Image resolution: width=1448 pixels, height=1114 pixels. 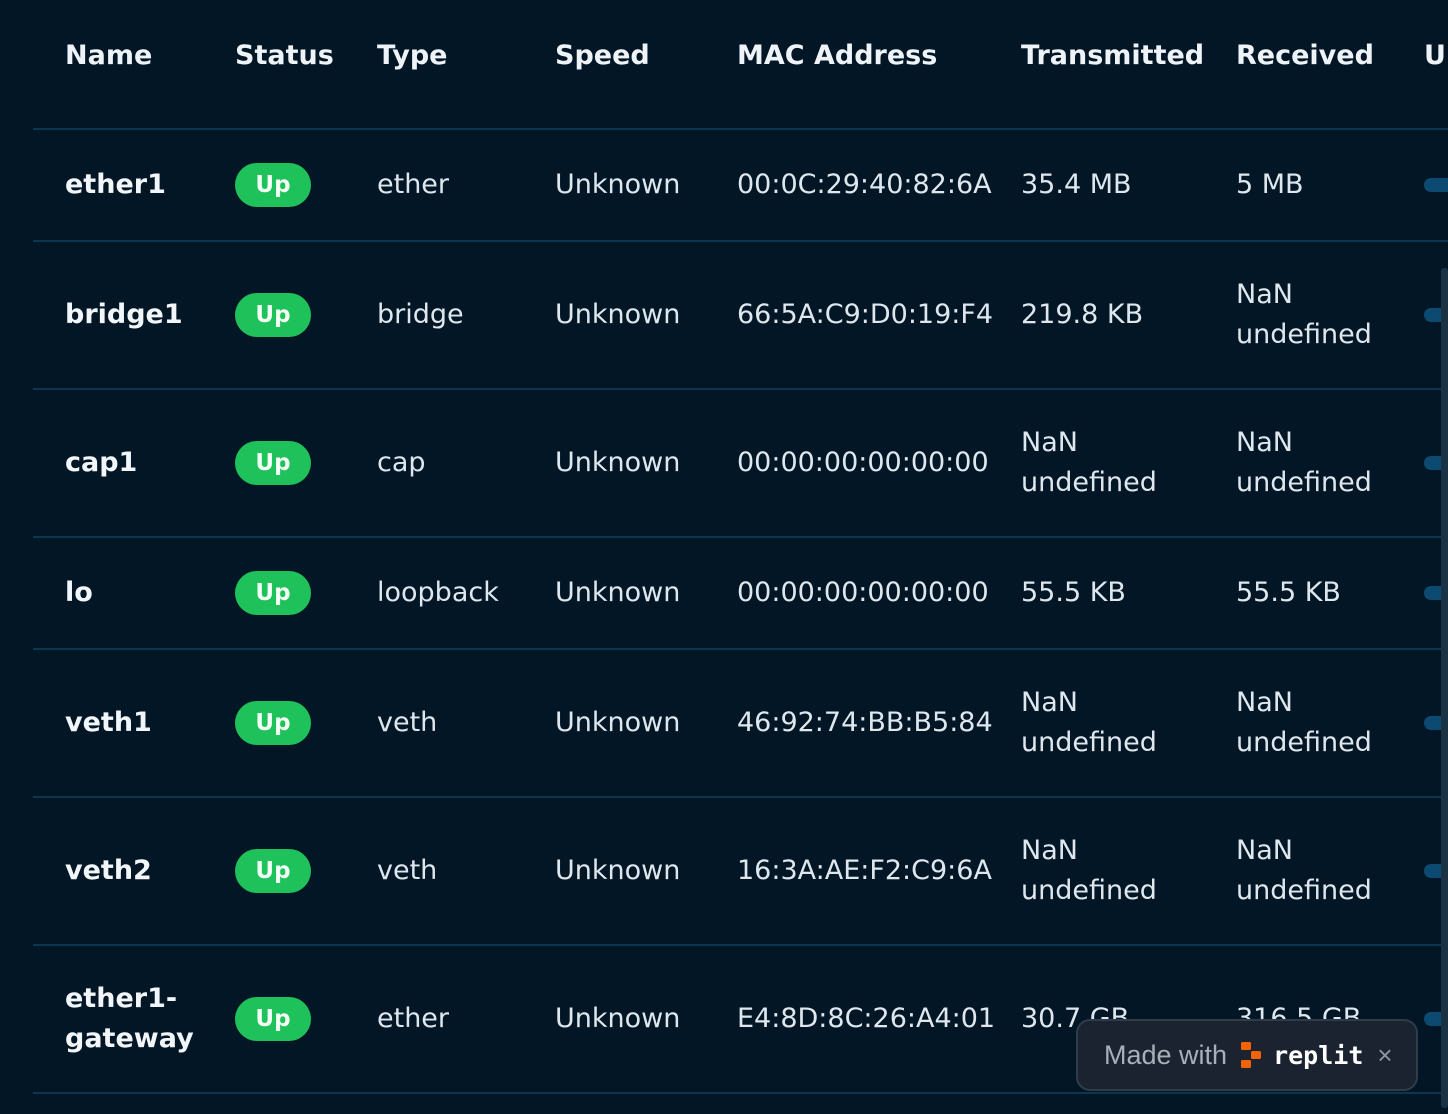 What do you see at coordinates (1328, 185) in the screenshot?
I see `received-cell: 5 MB` at bounding box center [1328, 185].